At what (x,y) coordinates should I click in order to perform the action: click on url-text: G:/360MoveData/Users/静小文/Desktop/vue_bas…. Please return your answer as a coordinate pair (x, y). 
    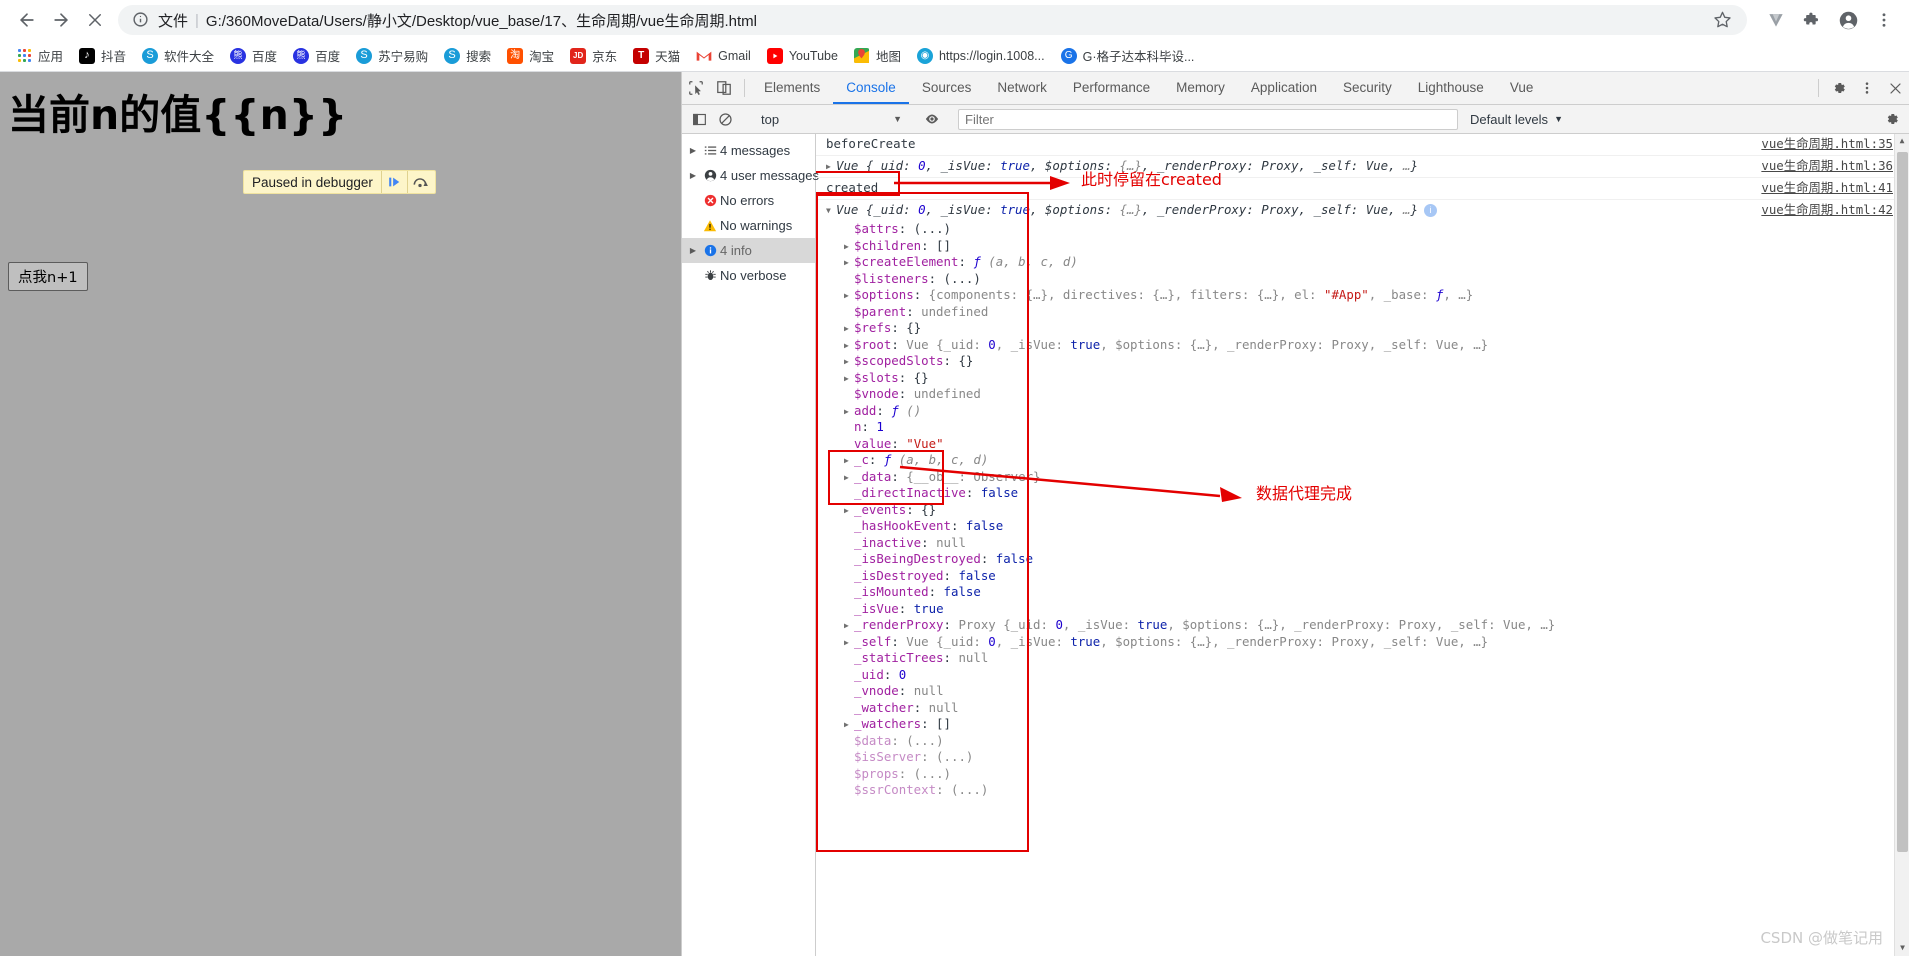
    Looking at the image, I should click on (955, 20).